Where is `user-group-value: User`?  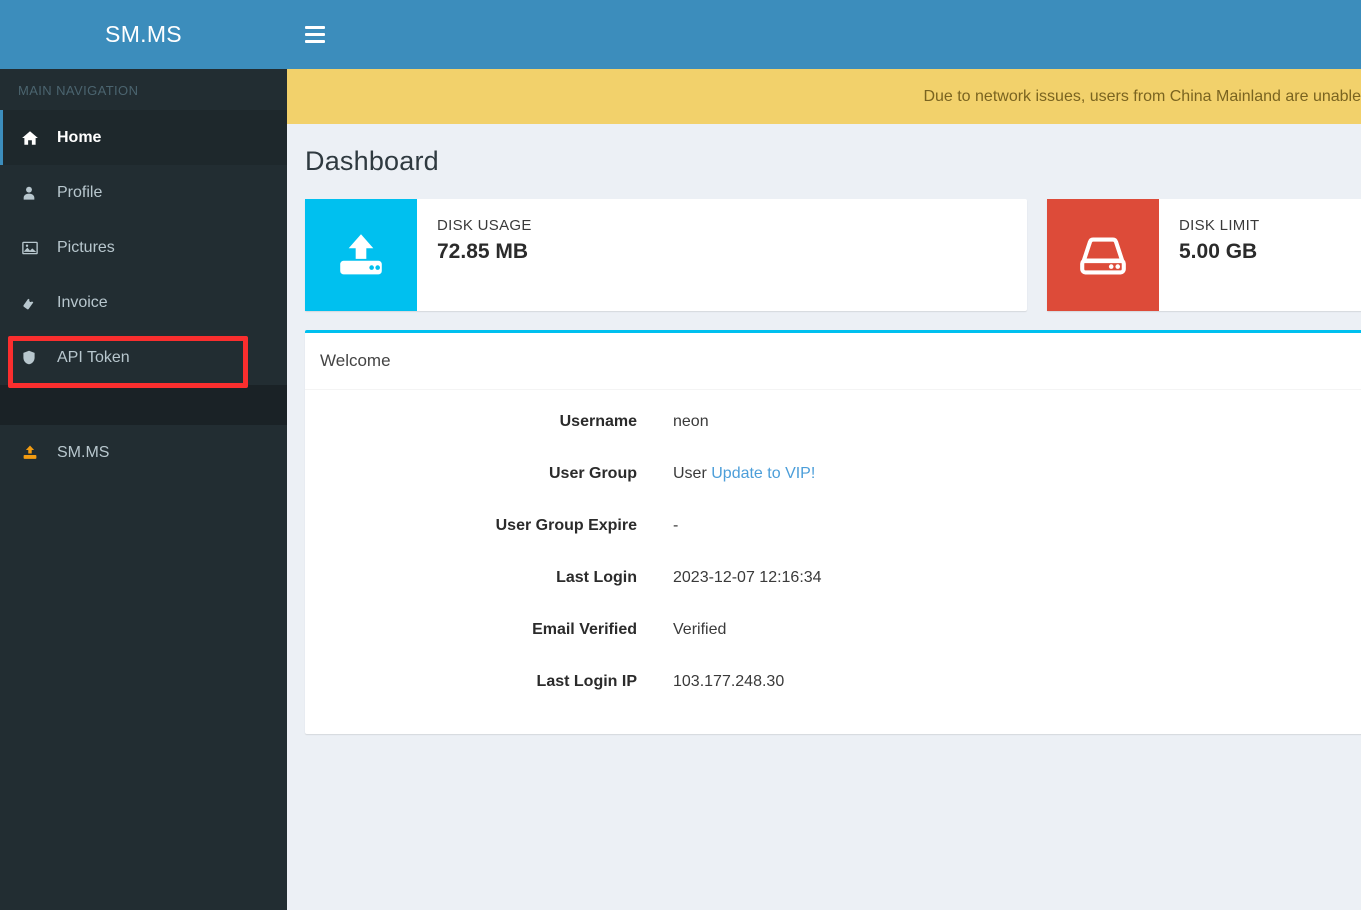 user-group-value: User is located at coordinates (690, 473).